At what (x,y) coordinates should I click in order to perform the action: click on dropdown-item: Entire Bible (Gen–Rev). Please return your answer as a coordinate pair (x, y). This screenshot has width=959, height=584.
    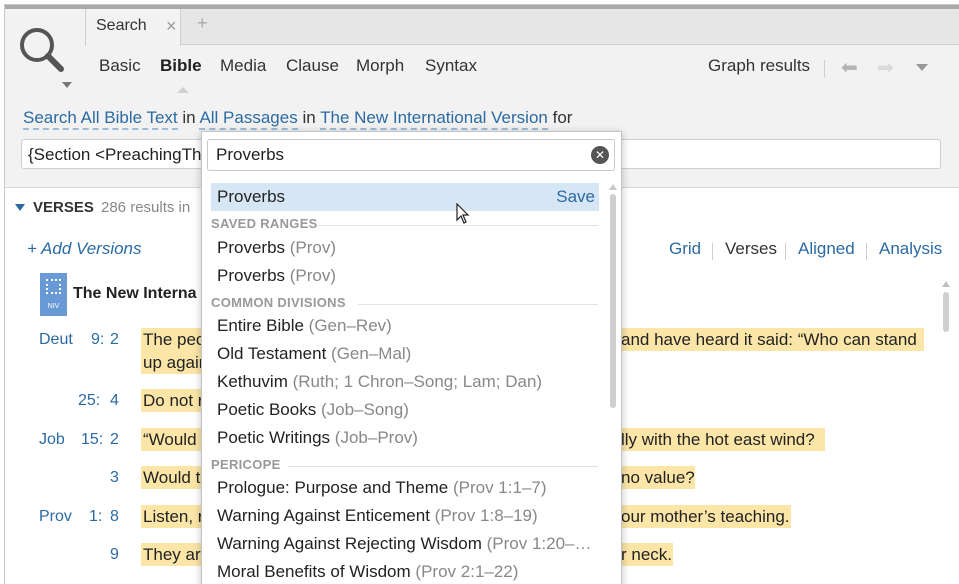
    Looking at the image, I should click on (405, 326).